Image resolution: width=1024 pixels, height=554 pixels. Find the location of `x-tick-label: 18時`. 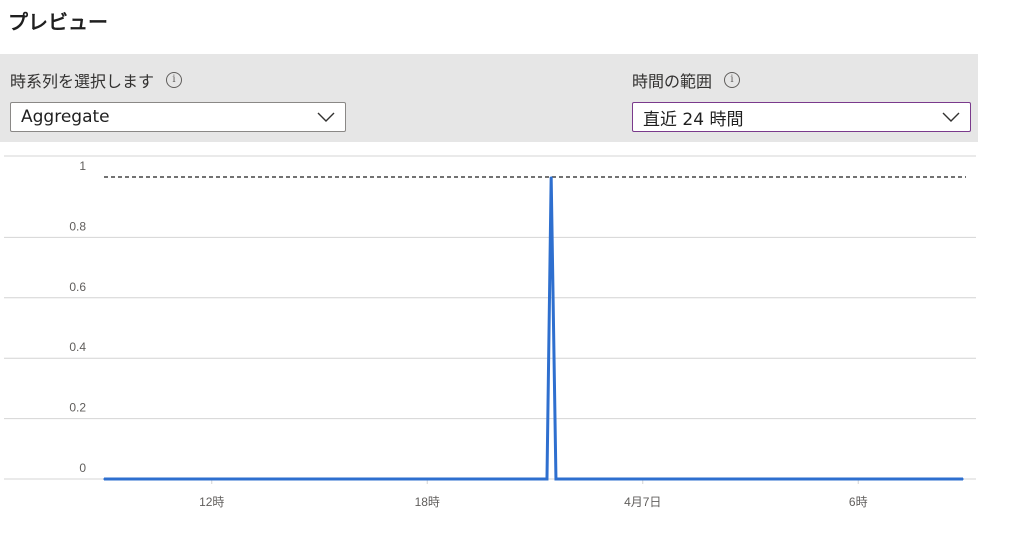

x-tick-label: 18時 is located at coordinates (427, 502).